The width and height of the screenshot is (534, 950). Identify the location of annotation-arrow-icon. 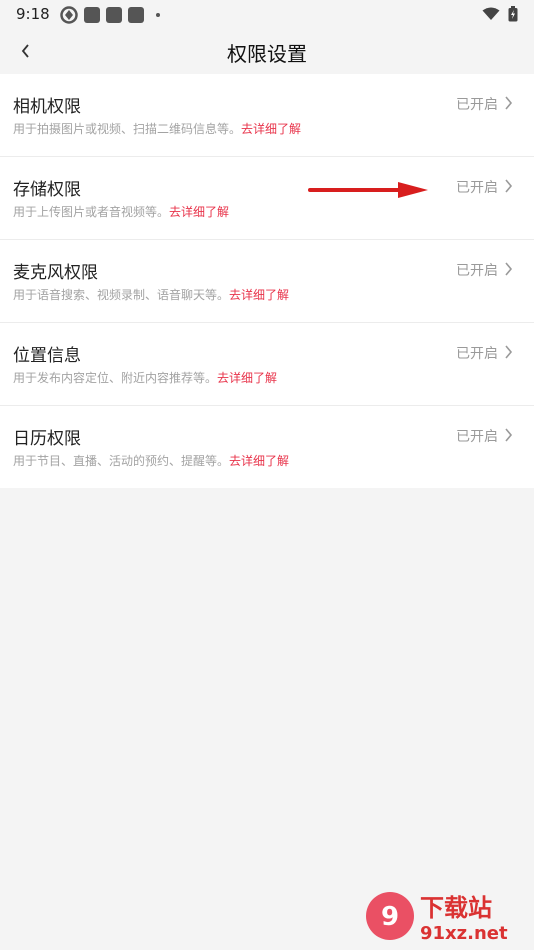
(368, 190).